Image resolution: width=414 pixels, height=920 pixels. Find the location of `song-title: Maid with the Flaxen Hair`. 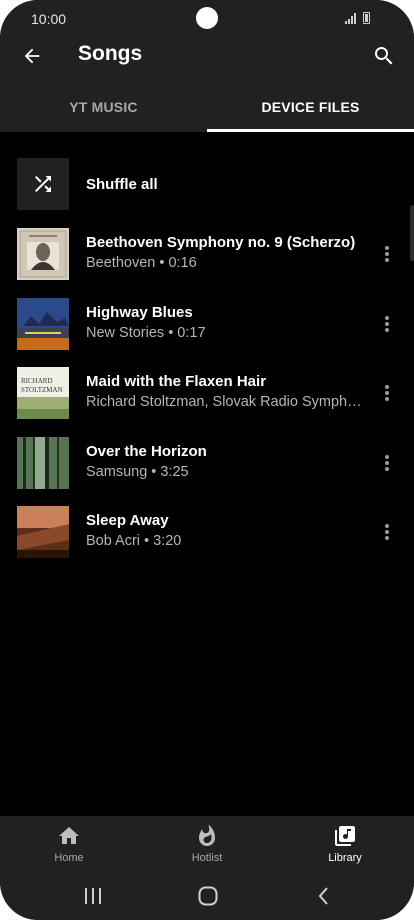

song-title: Maid with the Flaxen Hair is located at coordinates (176, 381).